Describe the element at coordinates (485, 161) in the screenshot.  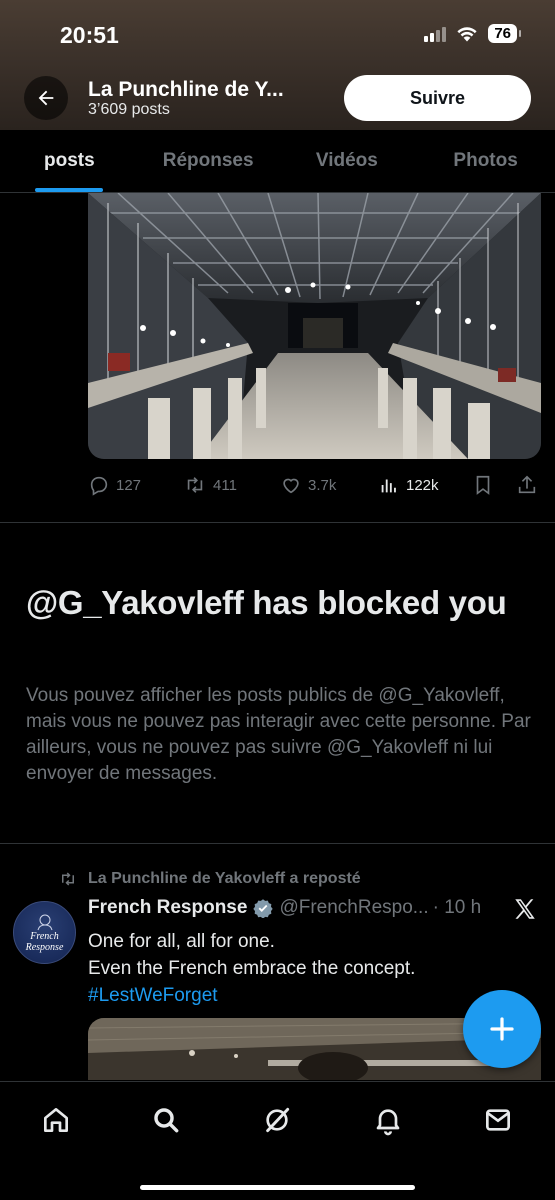
I see `tab-photos: Photos` at that location.